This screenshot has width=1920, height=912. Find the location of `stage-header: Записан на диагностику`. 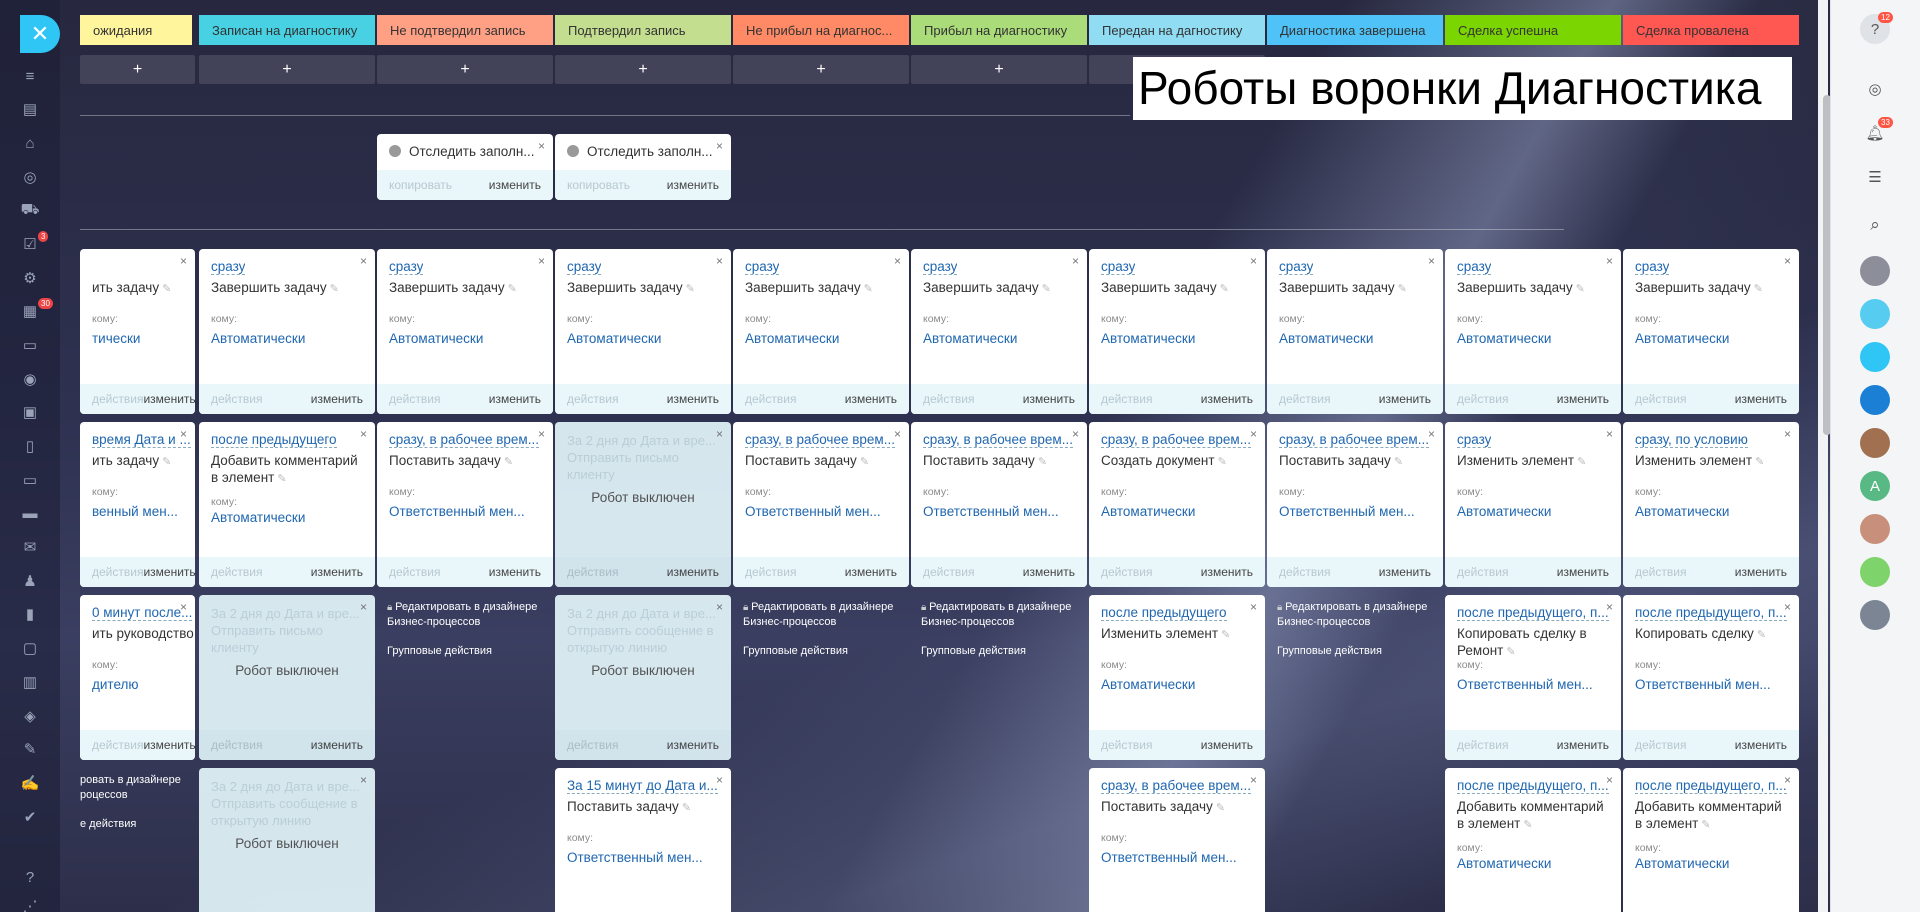

stage-header: Записан на диагностику is located at coordinates (287, 30).